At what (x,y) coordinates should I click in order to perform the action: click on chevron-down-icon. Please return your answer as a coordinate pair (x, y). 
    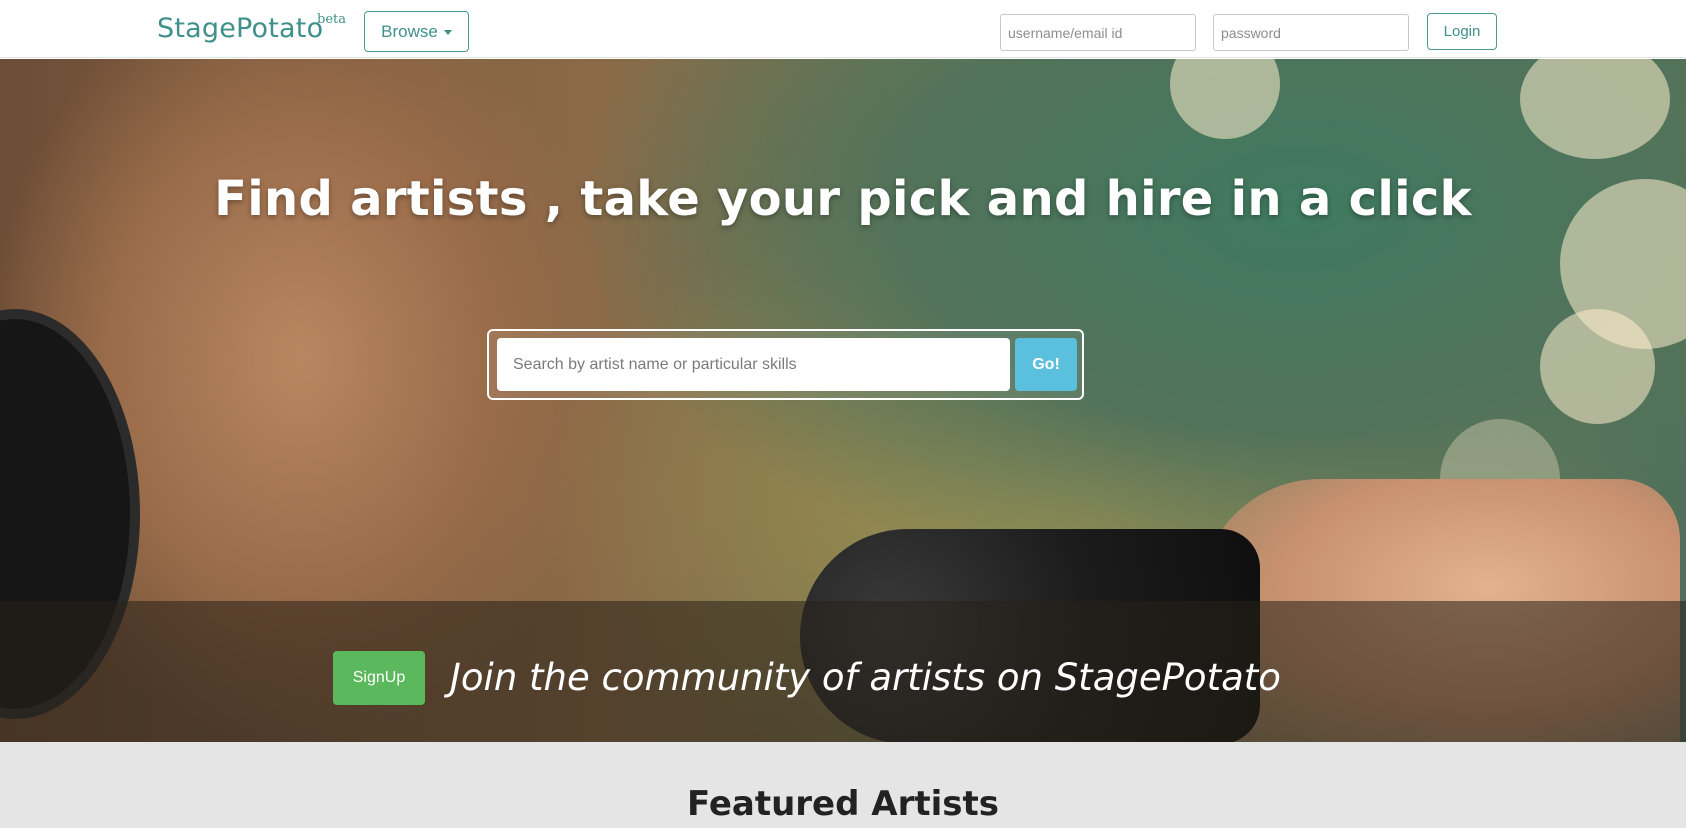
    Looking at the image, I should click on (447, 32).